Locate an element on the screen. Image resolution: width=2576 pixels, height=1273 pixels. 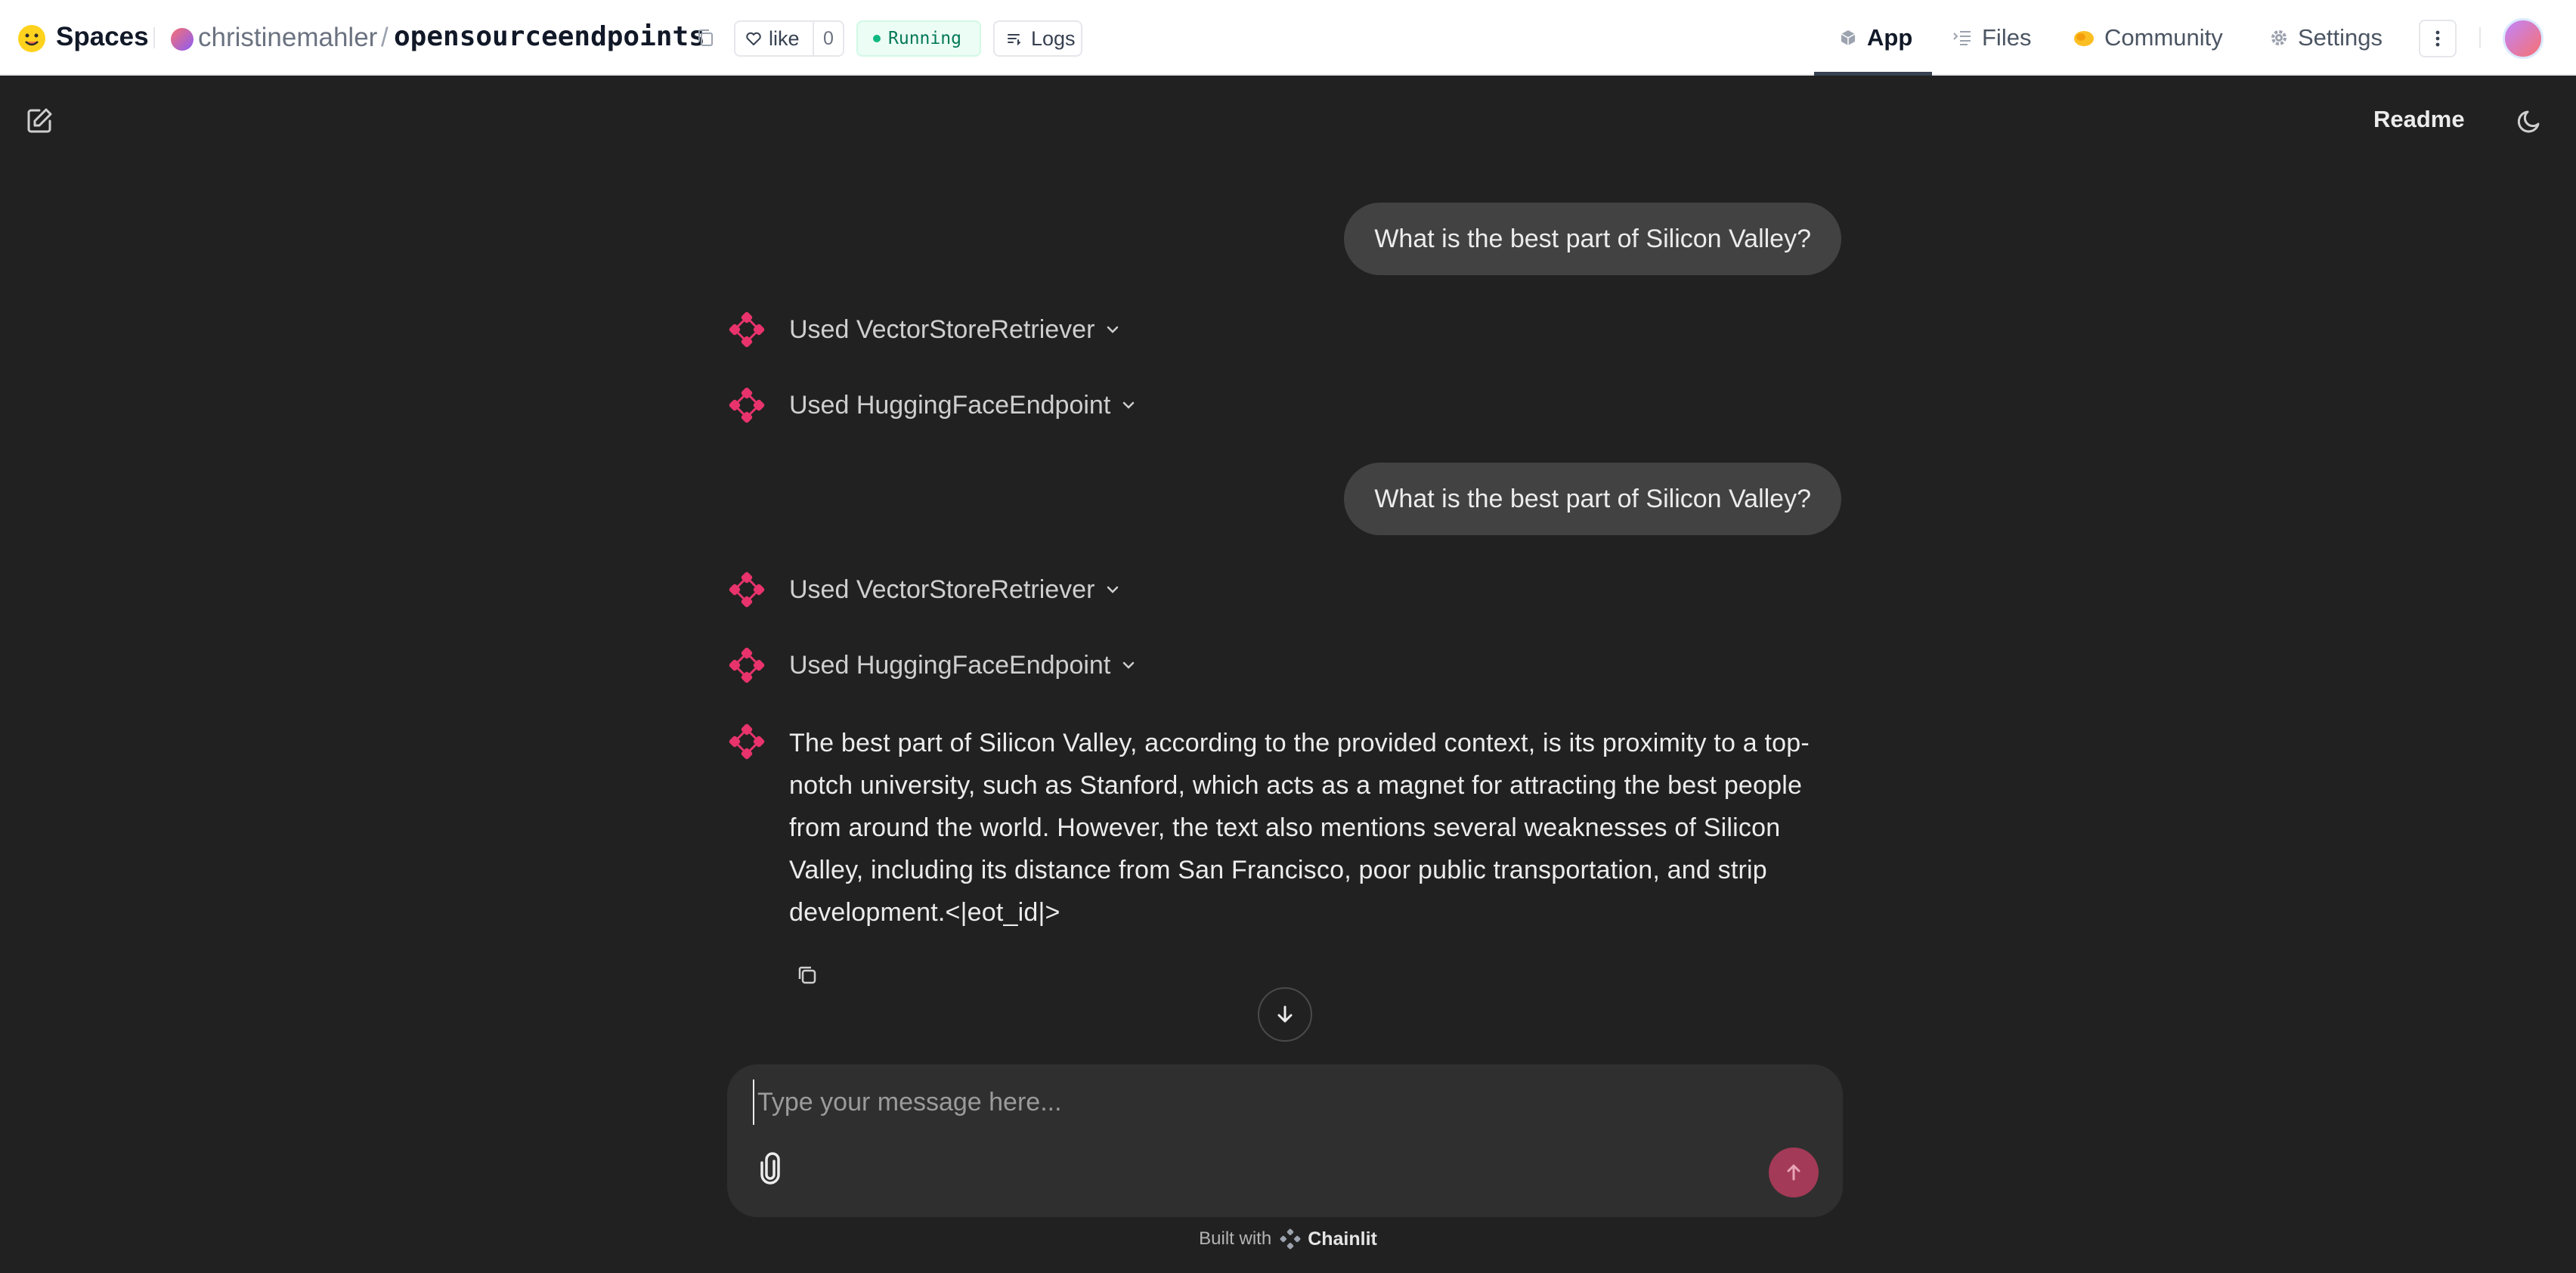
status-dot-icon is located at coordinates (877, 38).